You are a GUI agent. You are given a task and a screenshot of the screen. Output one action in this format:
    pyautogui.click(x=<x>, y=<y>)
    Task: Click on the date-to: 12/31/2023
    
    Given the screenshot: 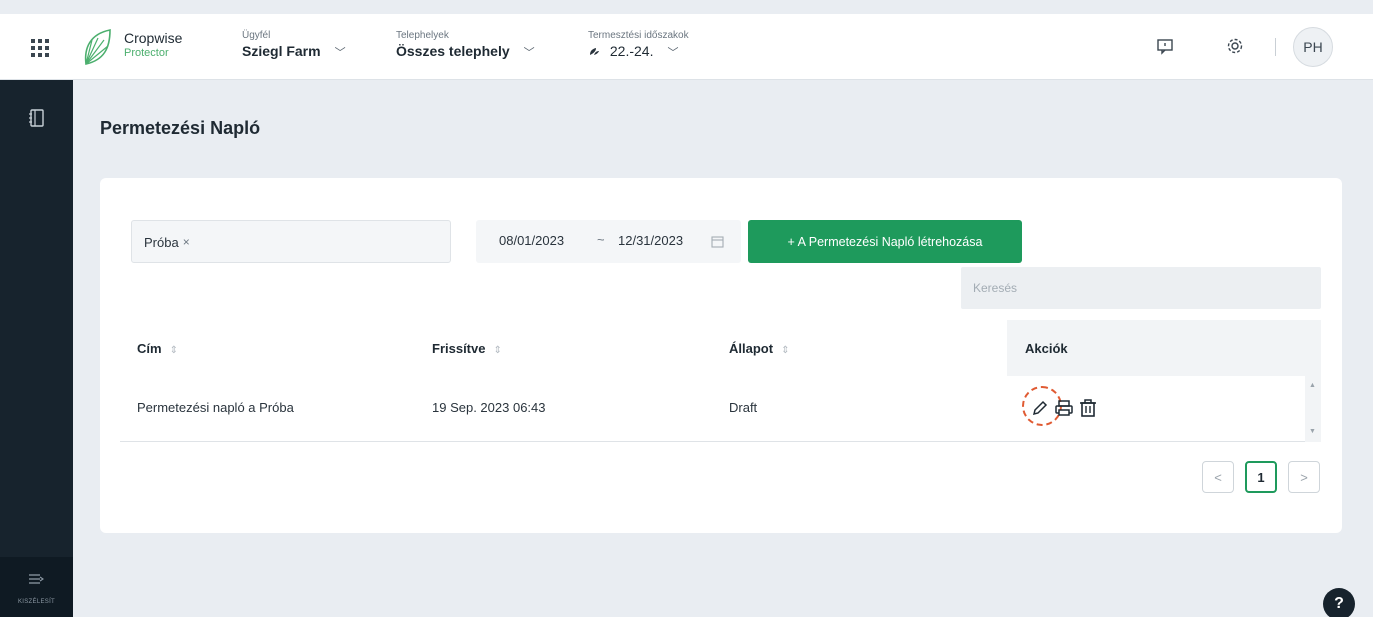 What is the action you would take?
    pyautogui.click(x=650, y=240)
    